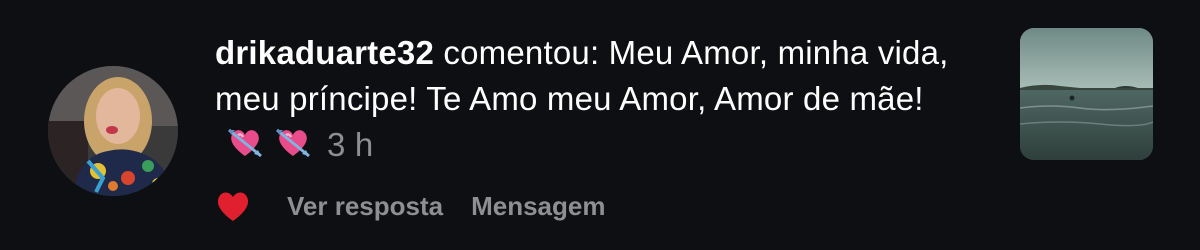 This screenshot has height=250, width=1200. I want to click on post-thumbnail, so click(1086, 94).